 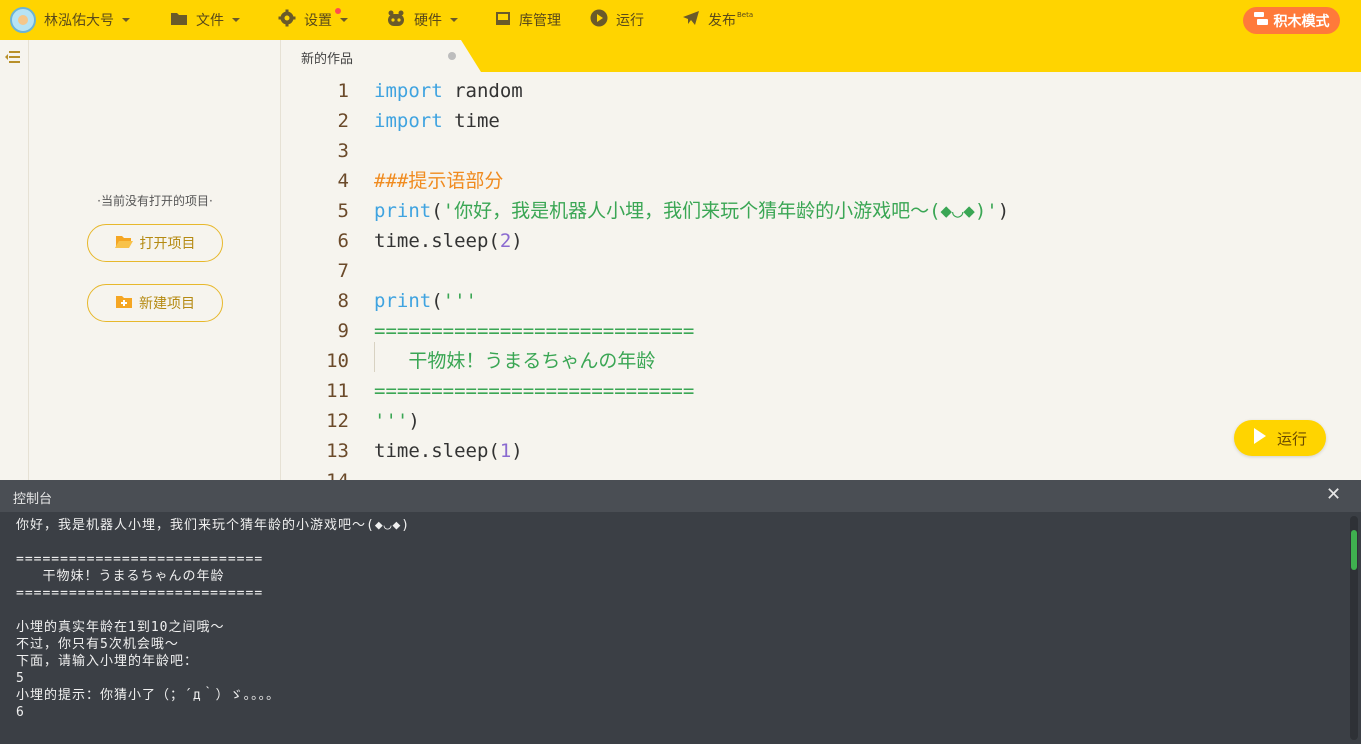 I want to click on menu-hardware: 硬件, so click(x=422, y=20).